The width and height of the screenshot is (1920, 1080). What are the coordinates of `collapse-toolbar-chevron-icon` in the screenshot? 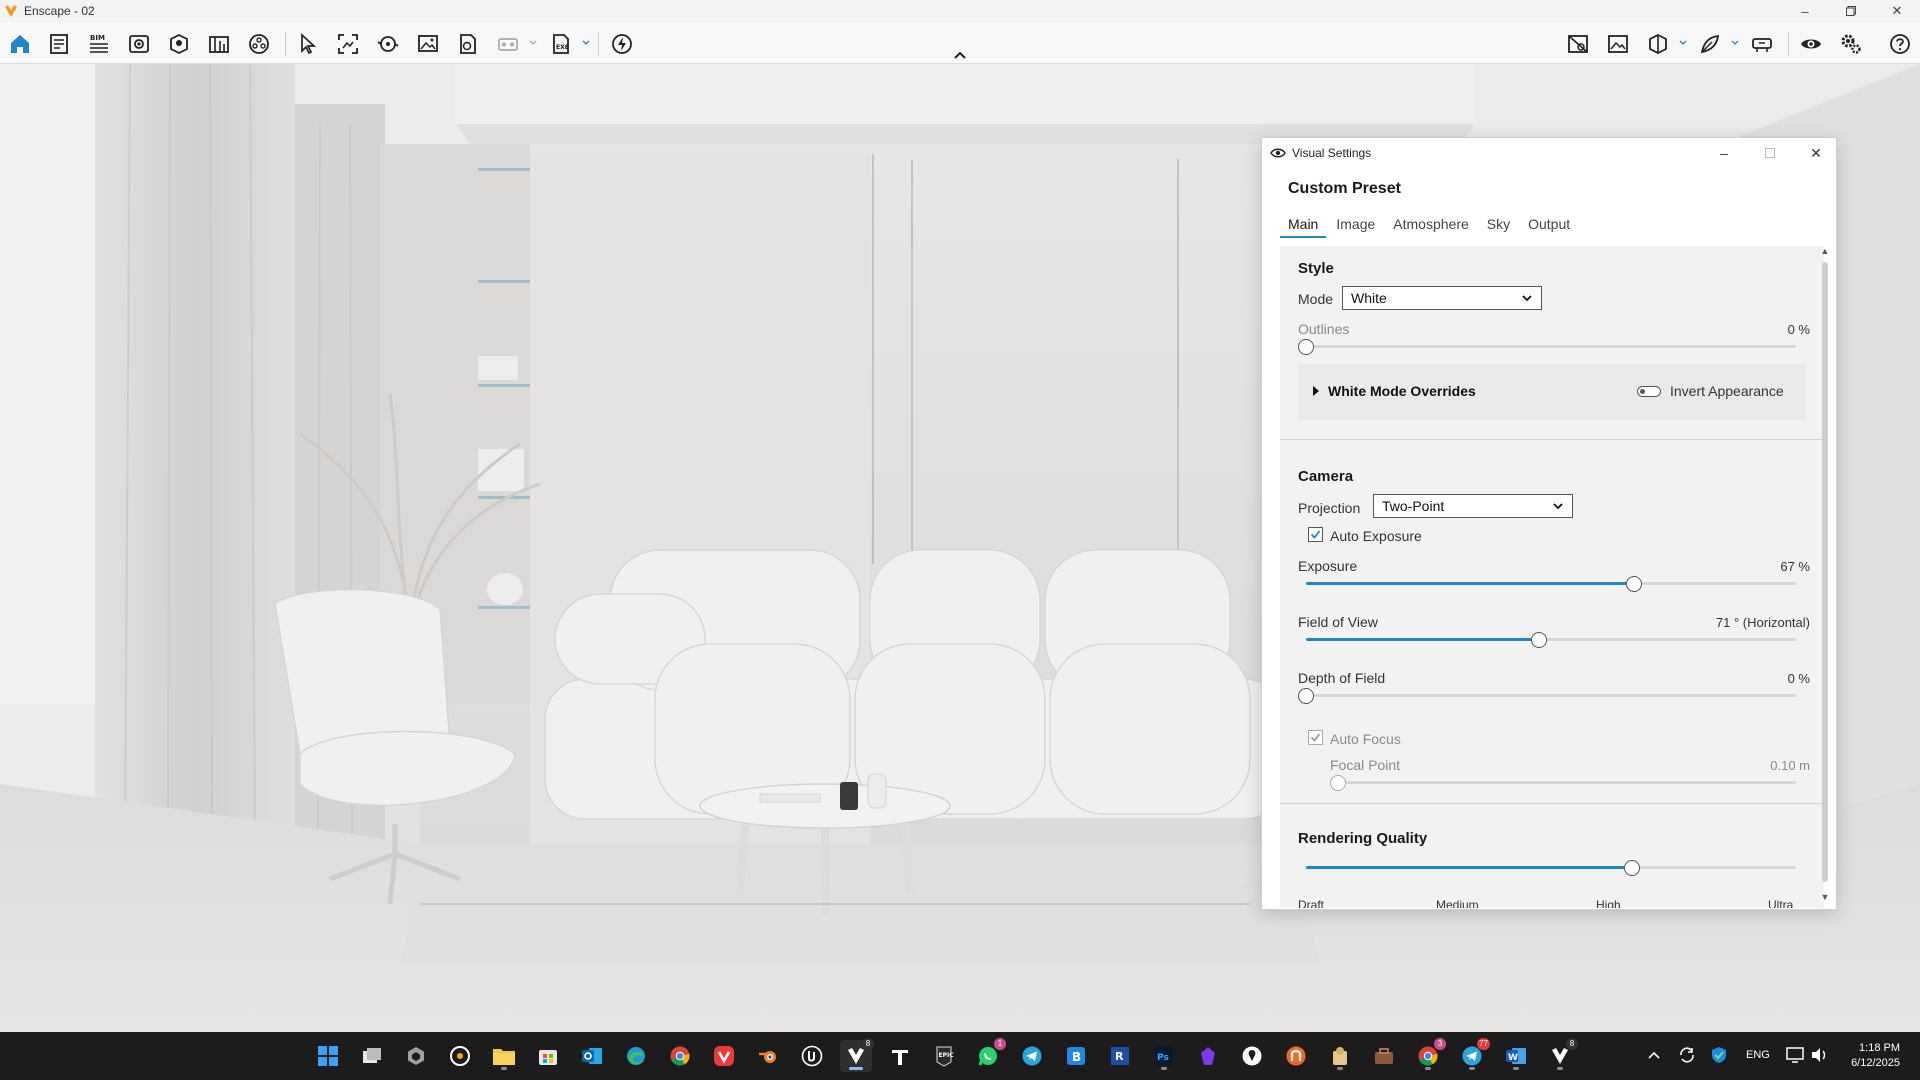 It's located at (960, 54).